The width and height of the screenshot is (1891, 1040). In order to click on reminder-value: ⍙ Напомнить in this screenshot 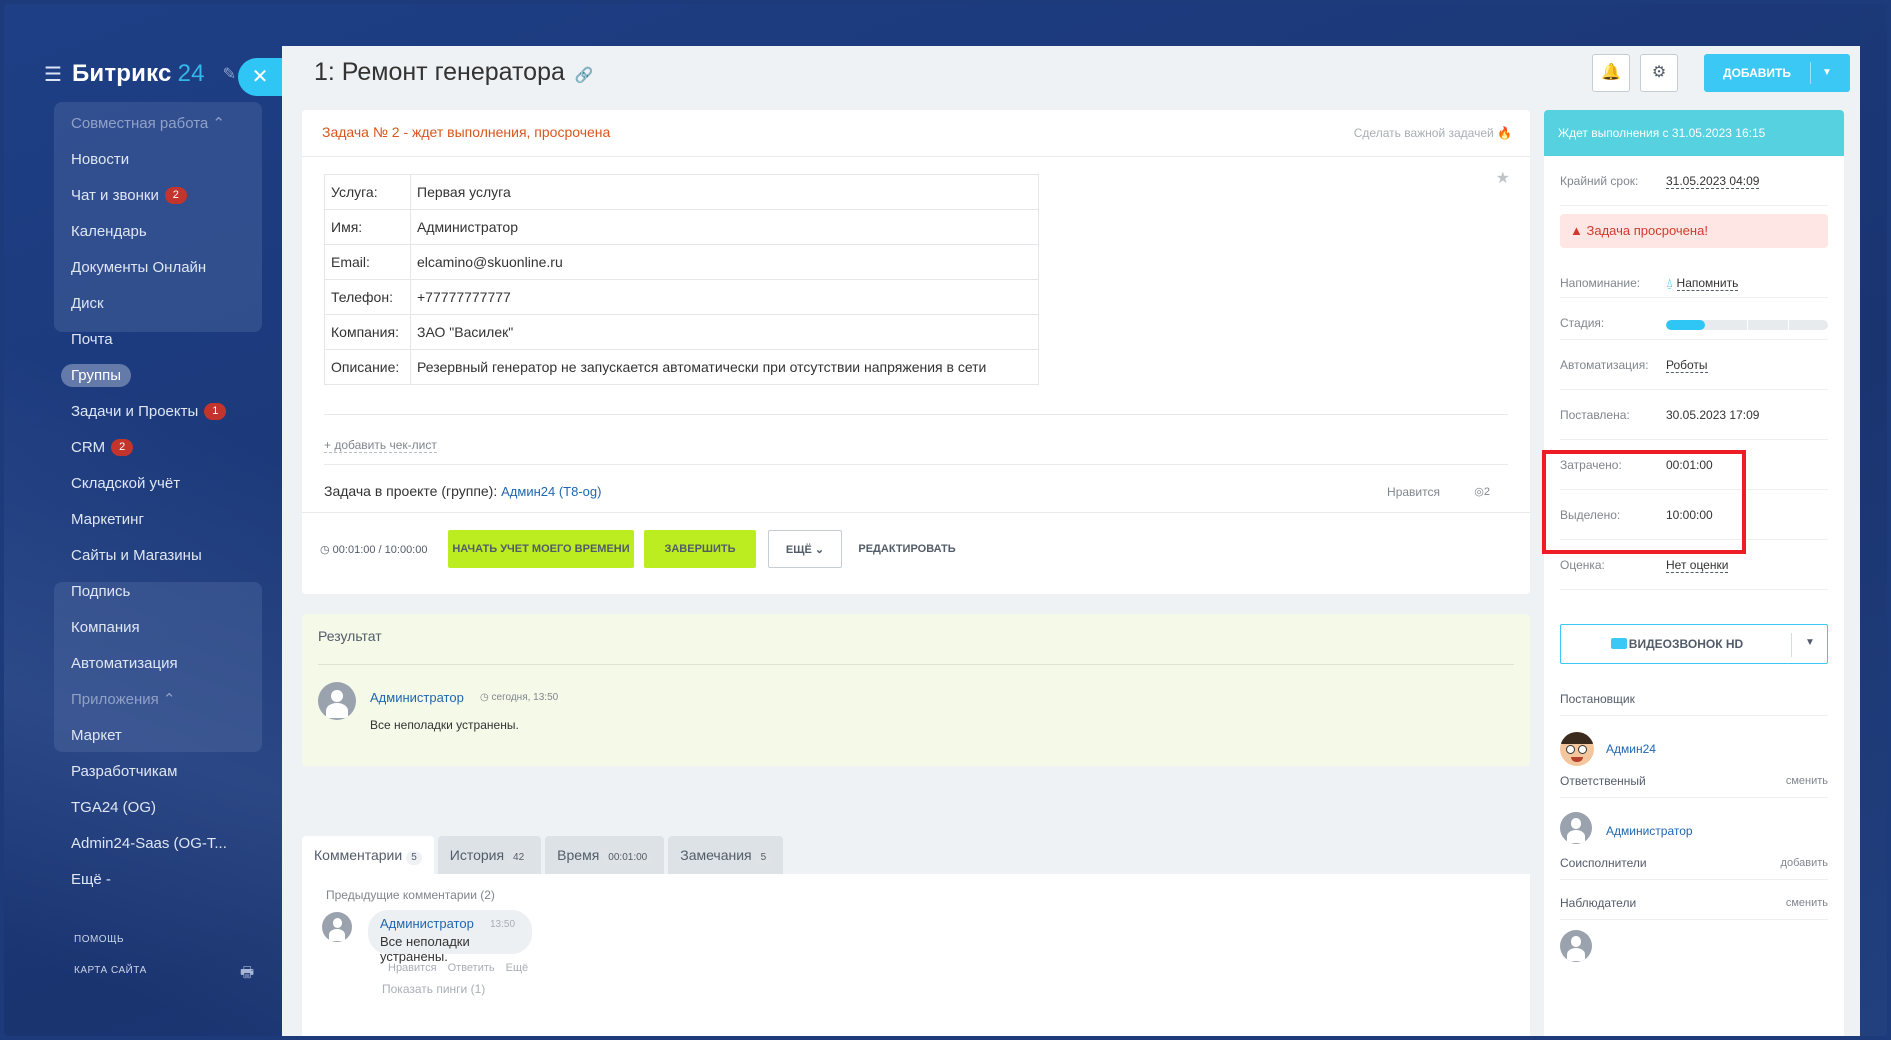, I will do `click(1702, 283)`.